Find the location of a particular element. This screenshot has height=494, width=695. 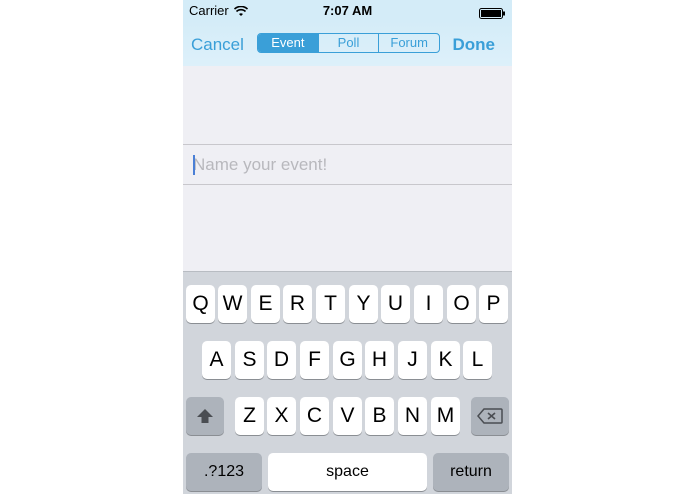

key-d: D is located at coordinates (281, 360).